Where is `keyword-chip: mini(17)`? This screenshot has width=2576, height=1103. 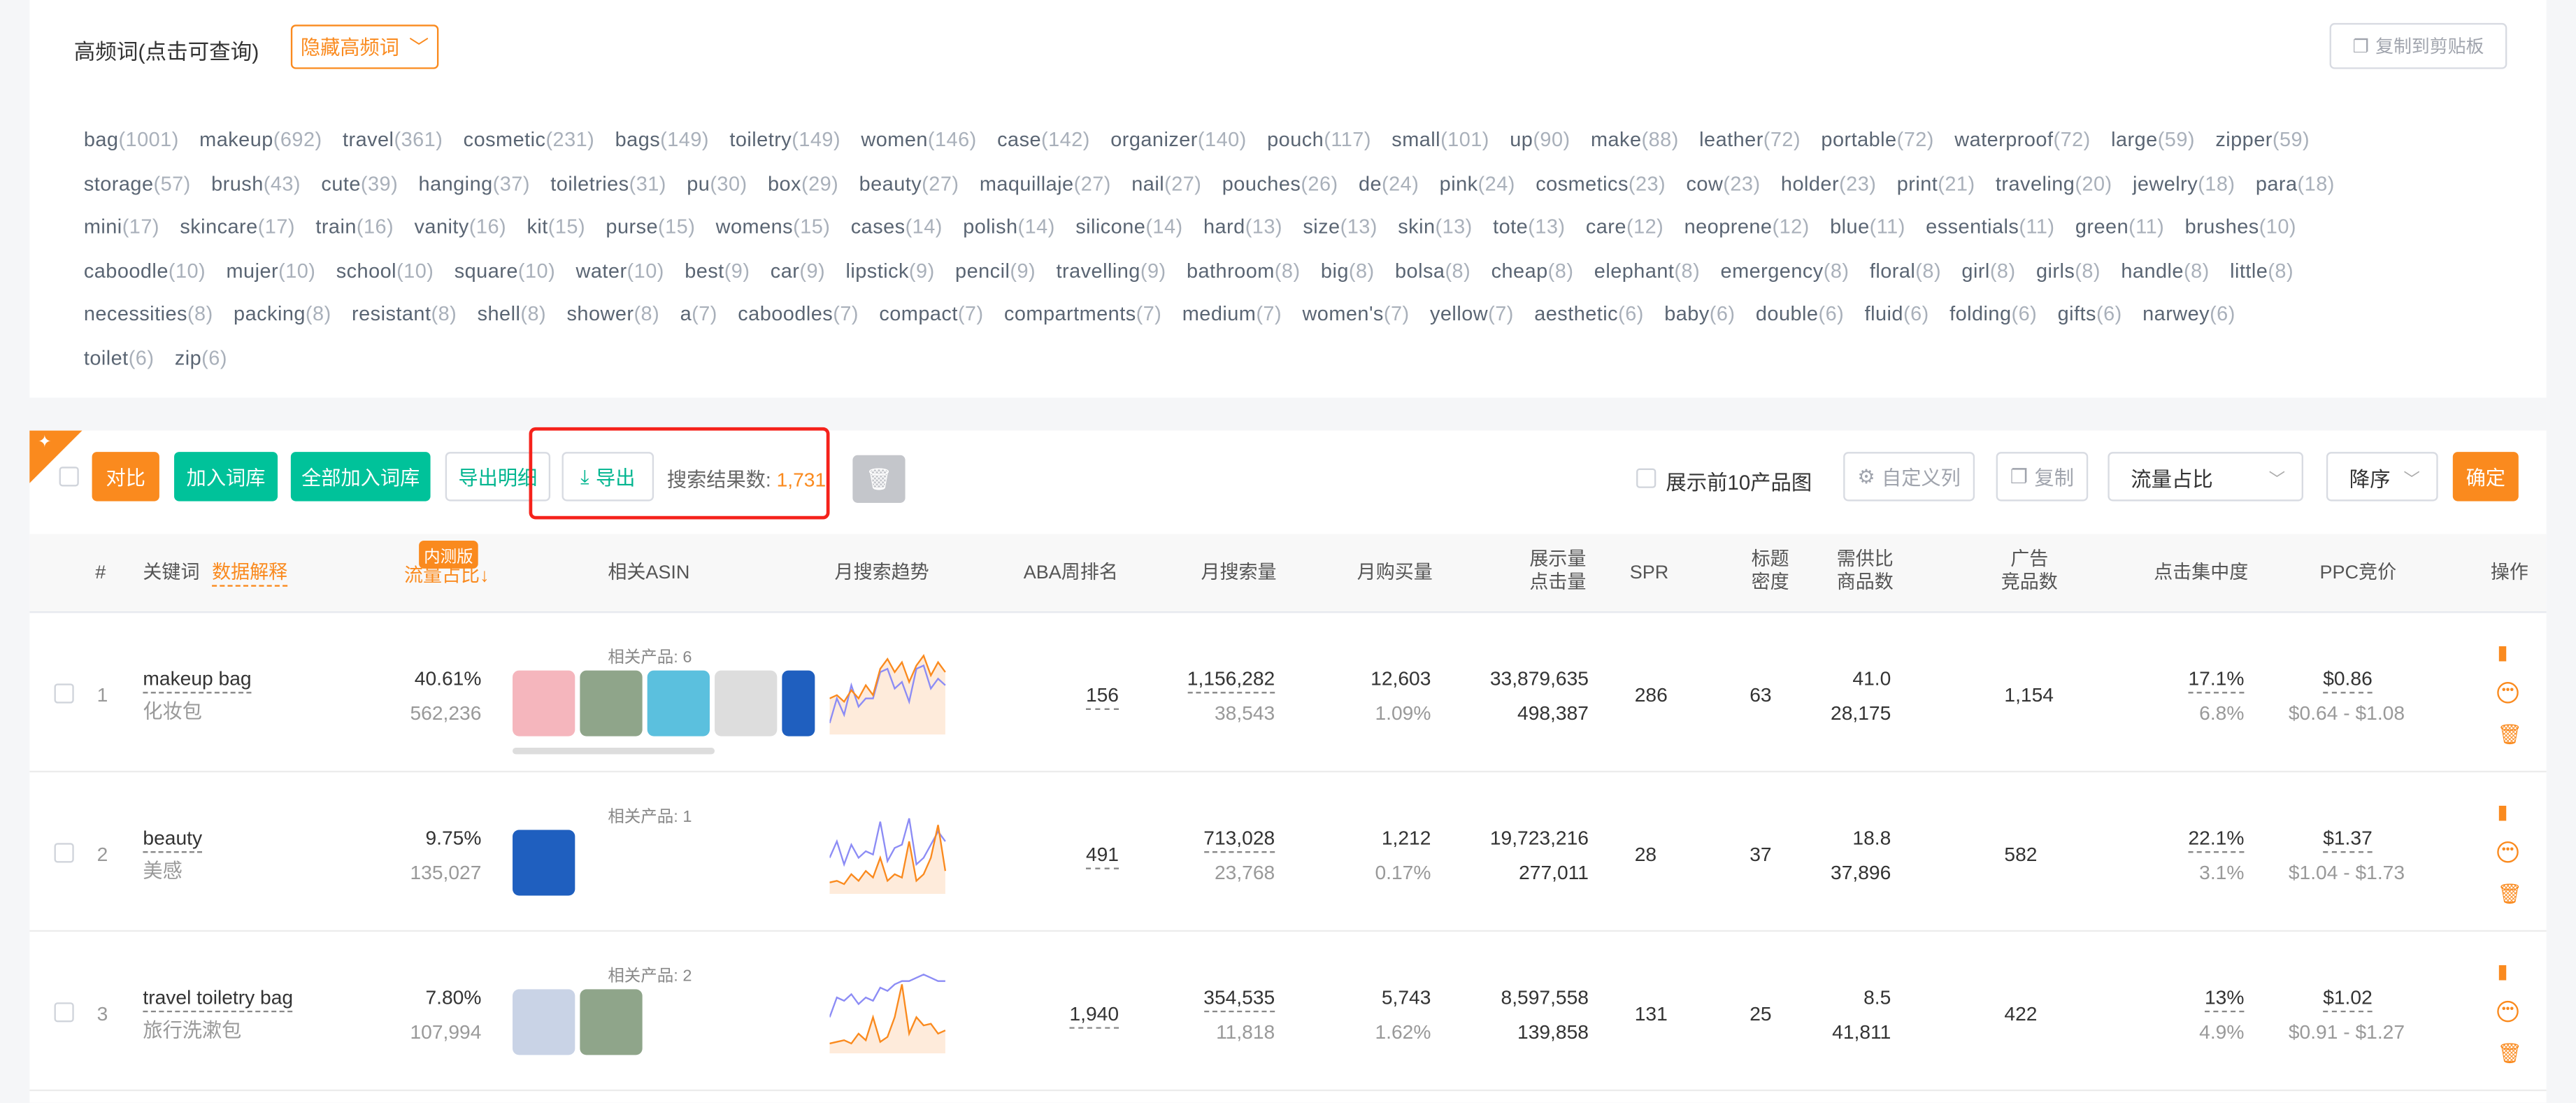 keyword-chip: mini(17) is located at coordinates (121, 227).